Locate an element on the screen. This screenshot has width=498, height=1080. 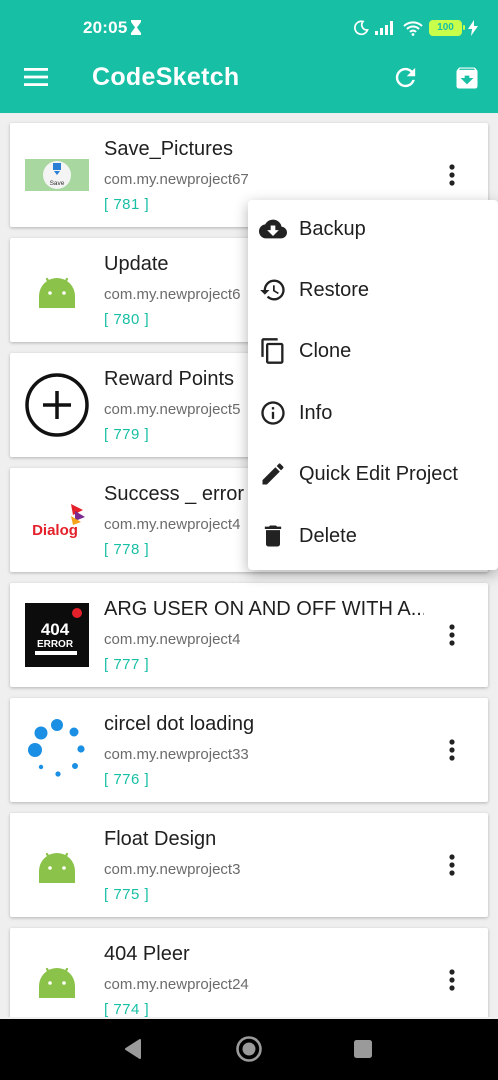
system-nav-bar is located at coordinates (249, 1049).